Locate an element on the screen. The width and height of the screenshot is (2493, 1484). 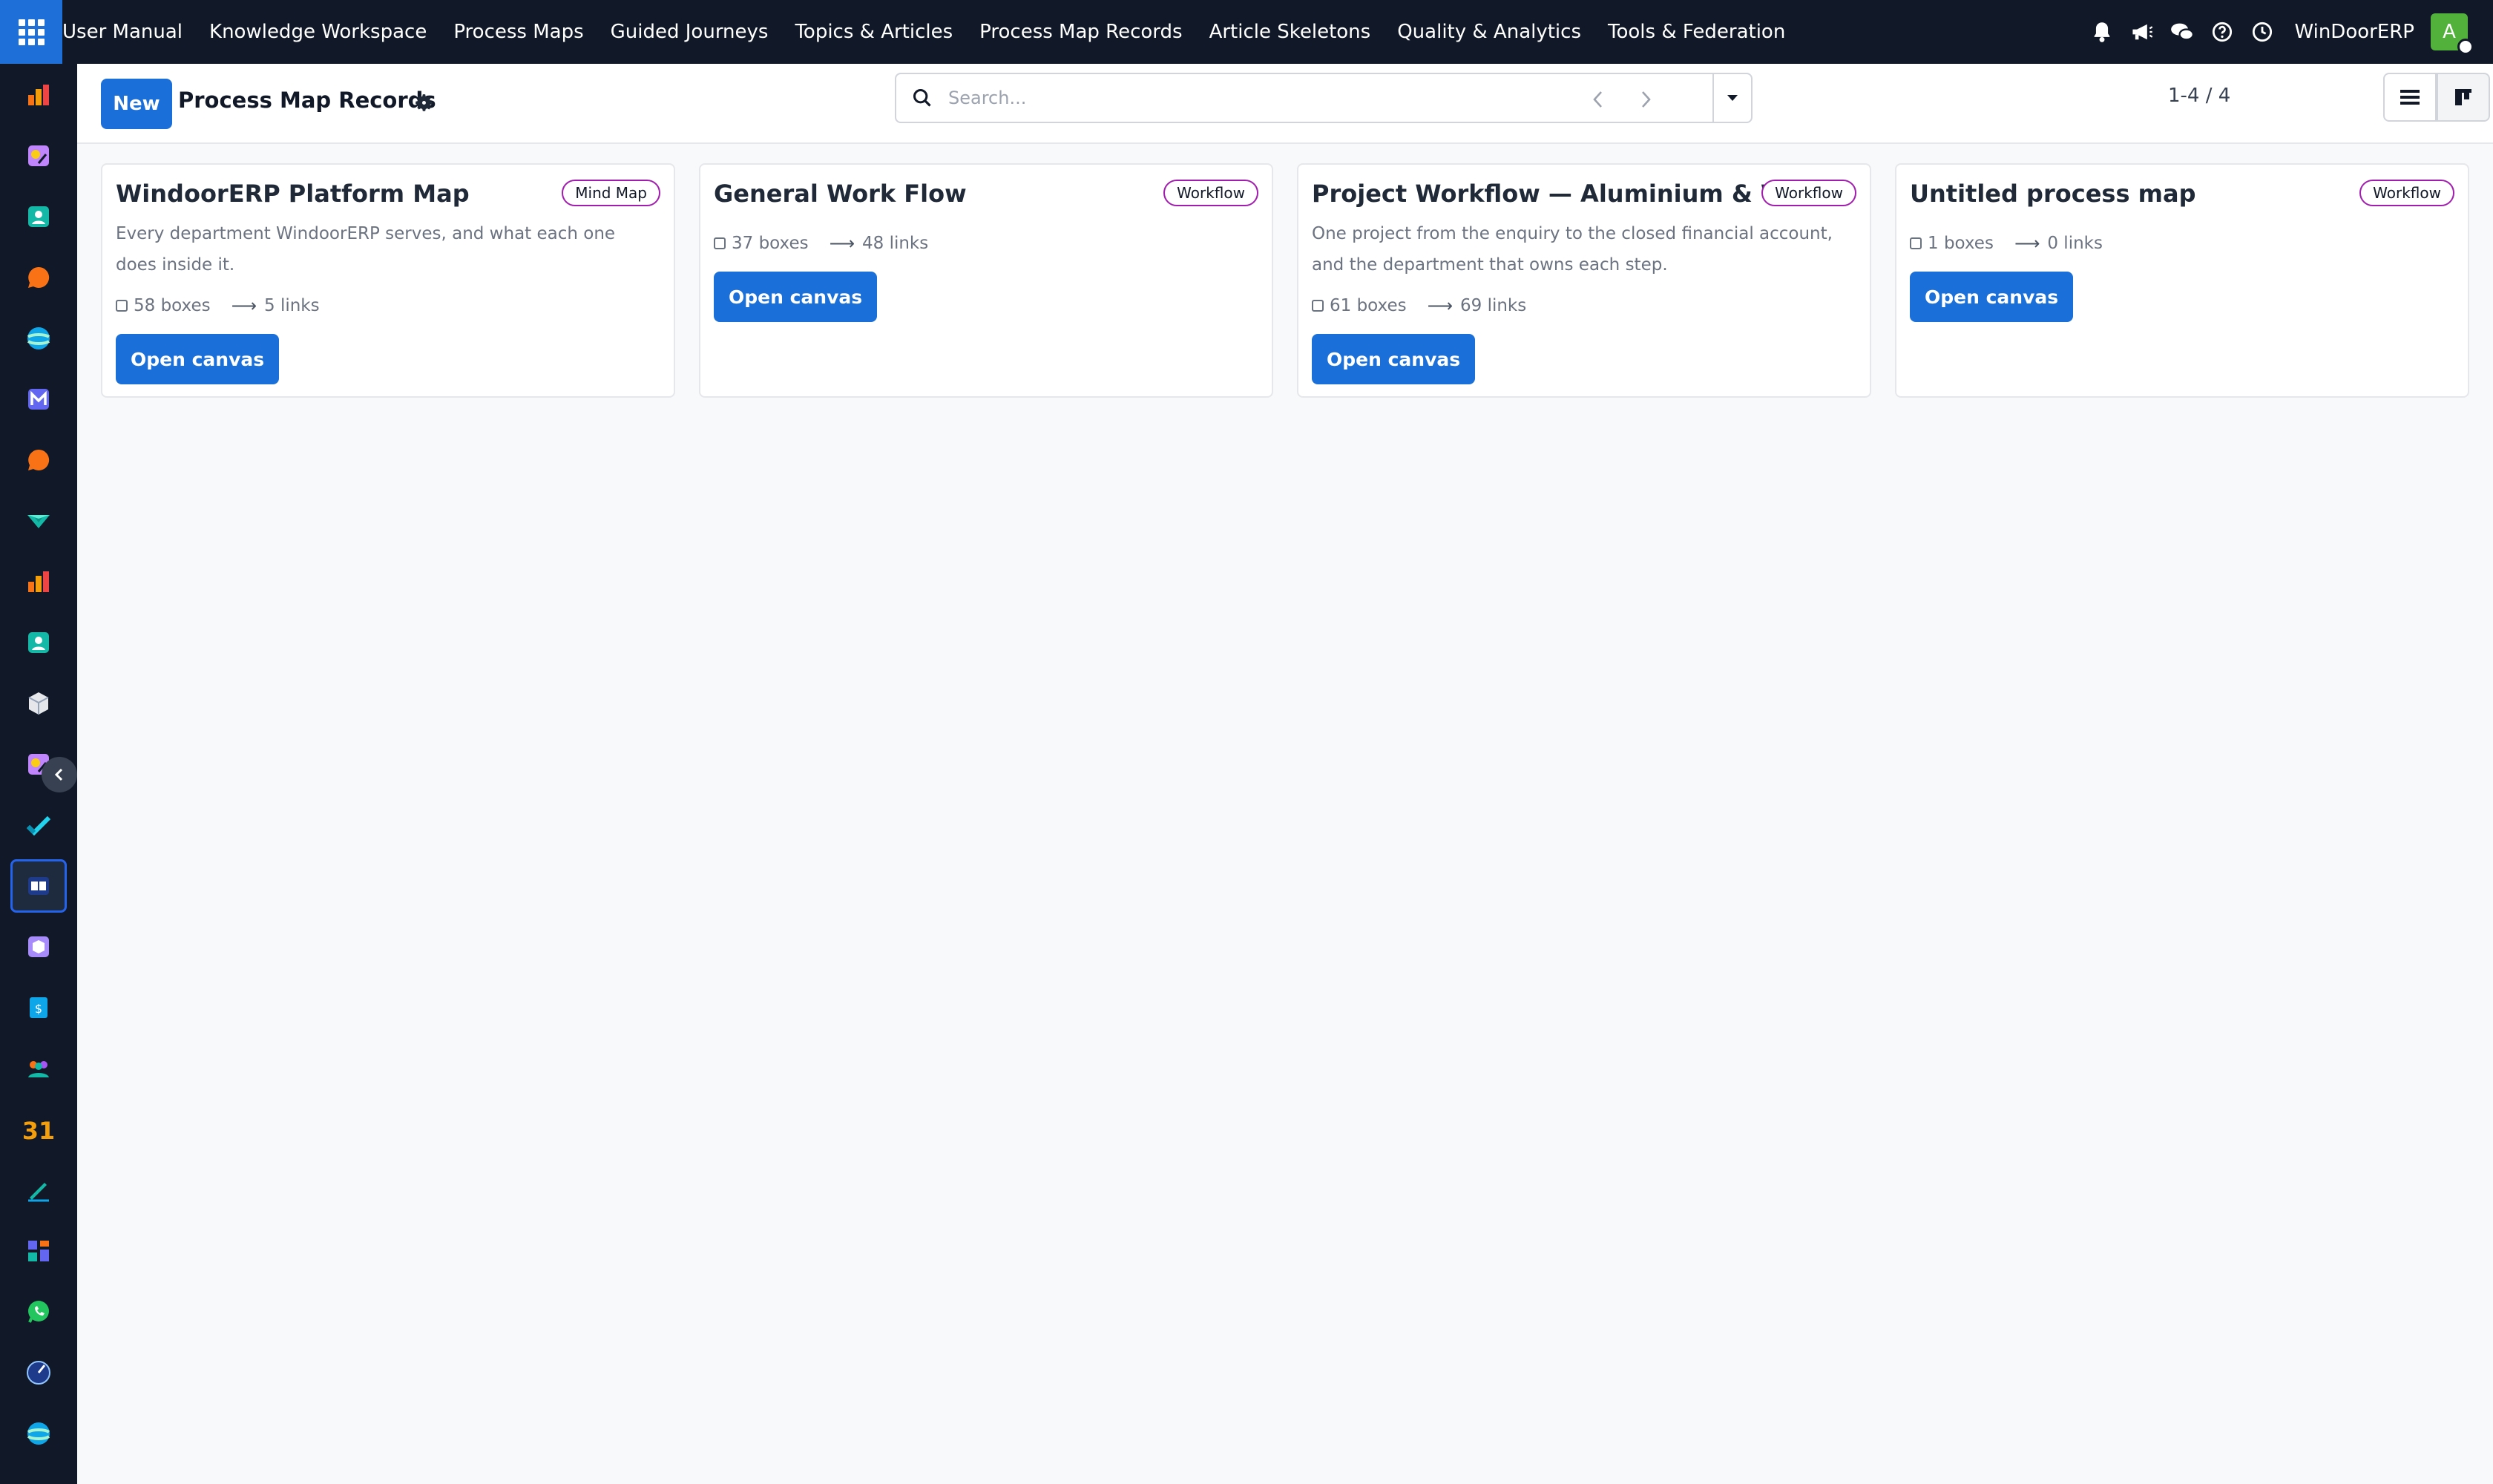
menu-process-maps: Process Maps is located at coordinates (518, 32).